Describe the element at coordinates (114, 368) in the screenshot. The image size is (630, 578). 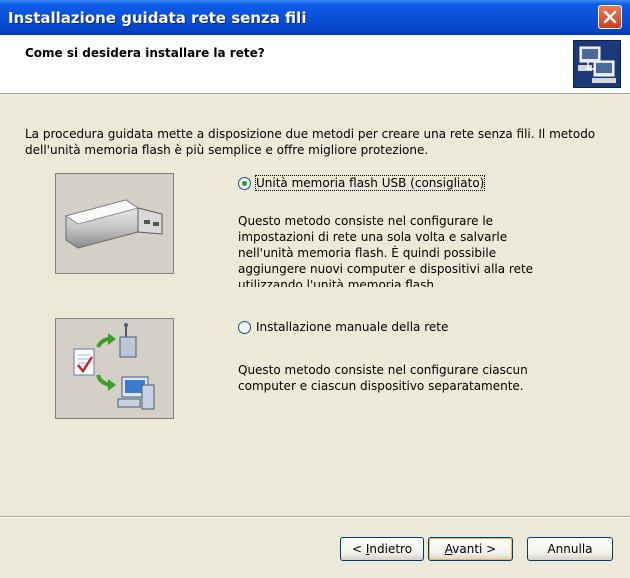
I see `manual-network-setup-icon` at that location.